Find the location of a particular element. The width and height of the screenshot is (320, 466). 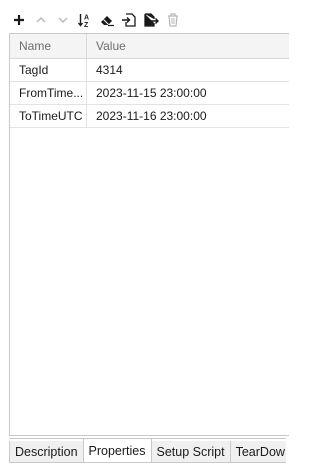

move-down-button is located at coordinates (63, 20).